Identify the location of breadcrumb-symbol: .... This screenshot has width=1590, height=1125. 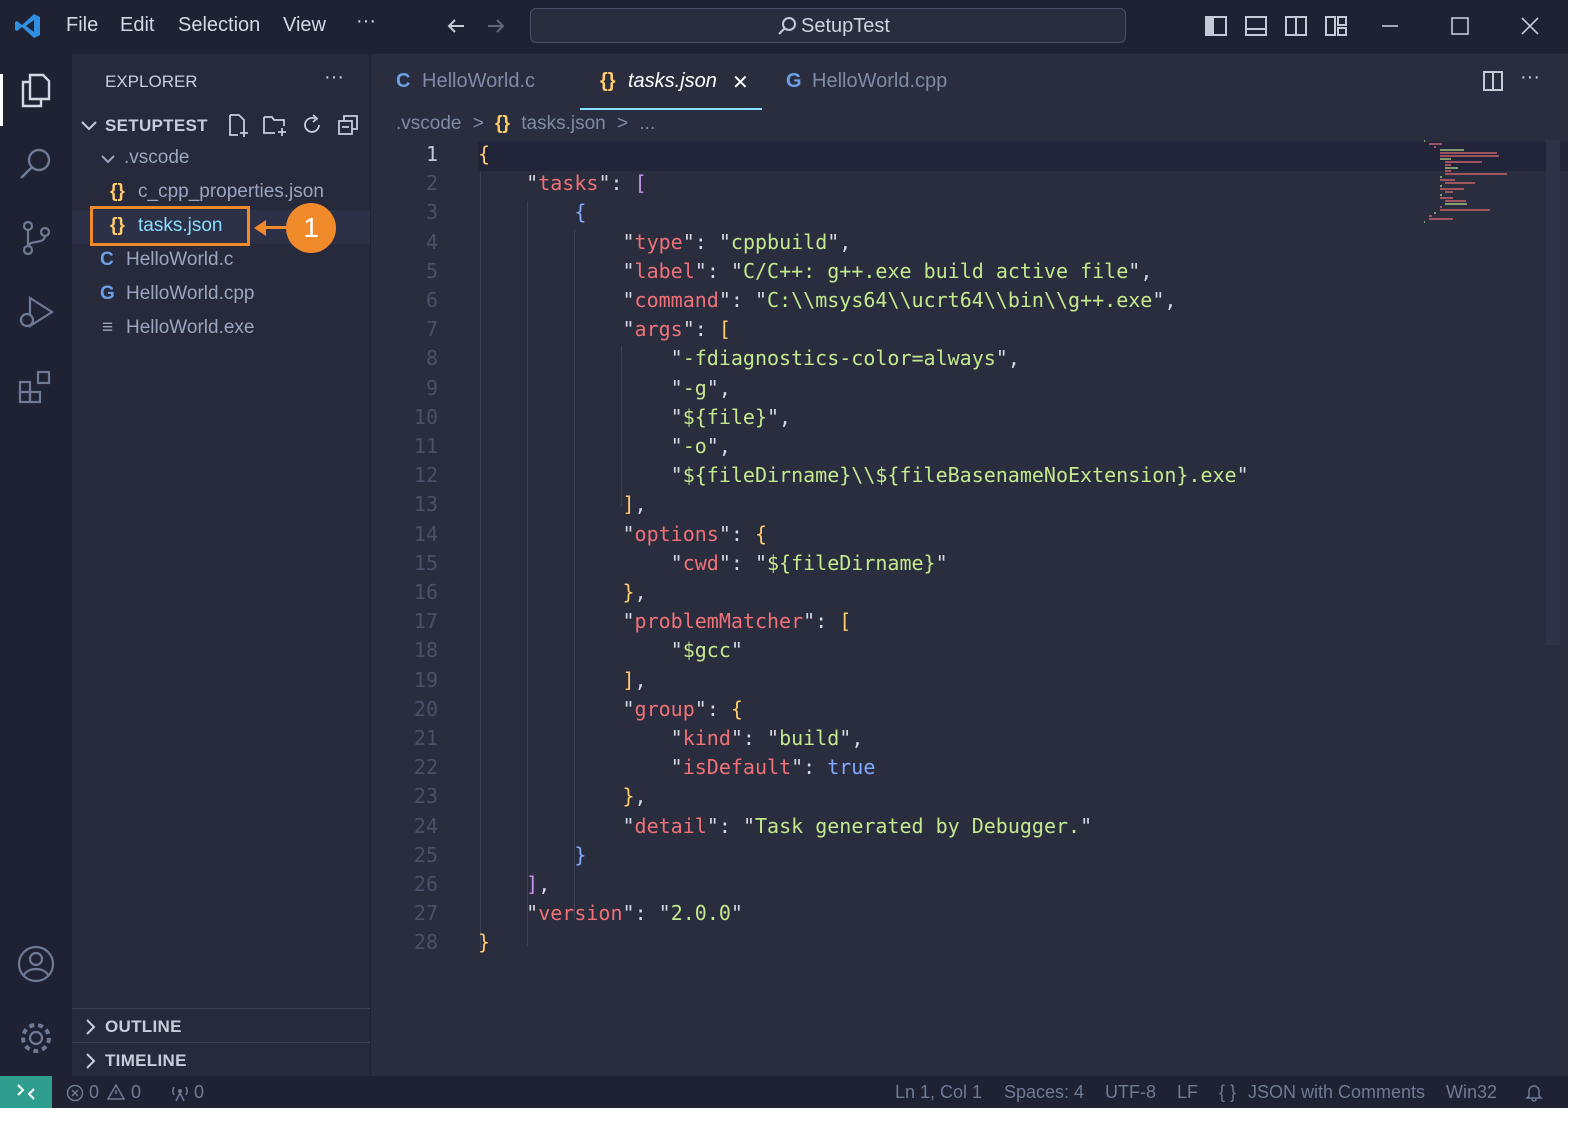
(647, 123).